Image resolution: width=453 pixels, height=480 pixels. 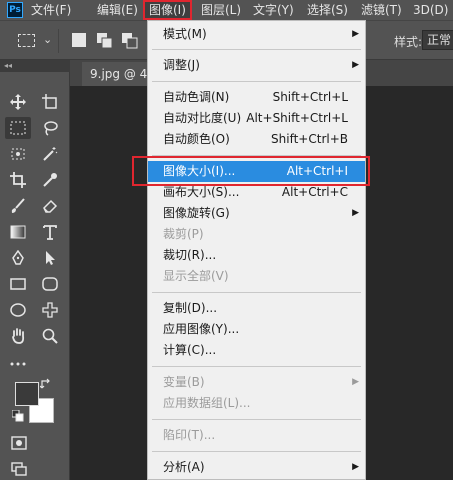 I want to click on menu-item-analysis: 分析(A) ▶, so click(x=256, y=467).